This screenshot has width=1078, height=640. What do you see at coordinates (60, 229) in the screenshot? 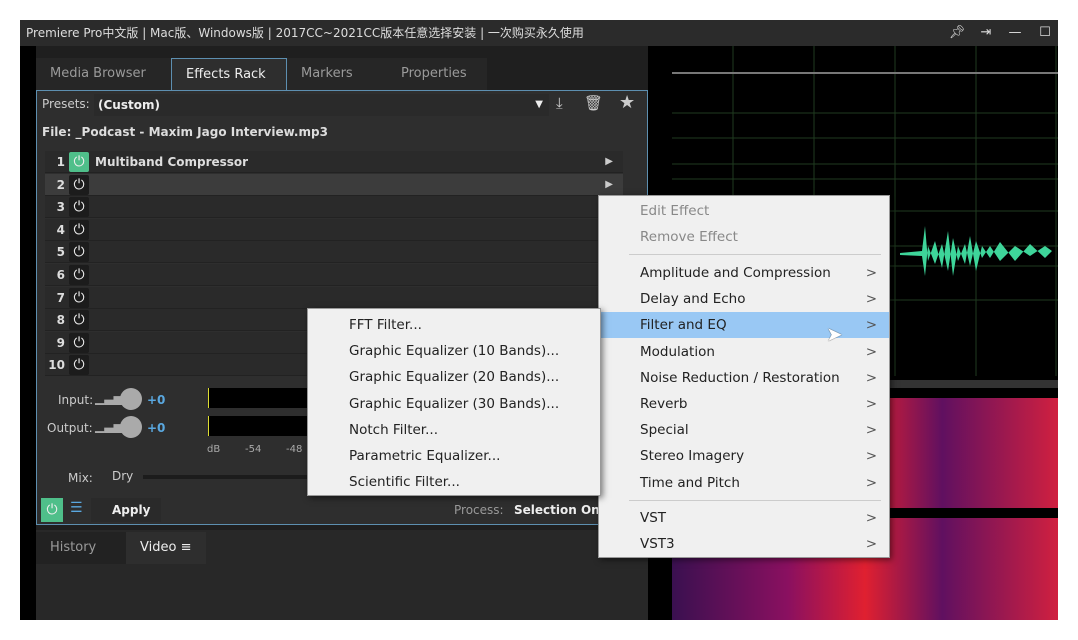
I see `slot-number: 4` at bounding box center [60, 229].